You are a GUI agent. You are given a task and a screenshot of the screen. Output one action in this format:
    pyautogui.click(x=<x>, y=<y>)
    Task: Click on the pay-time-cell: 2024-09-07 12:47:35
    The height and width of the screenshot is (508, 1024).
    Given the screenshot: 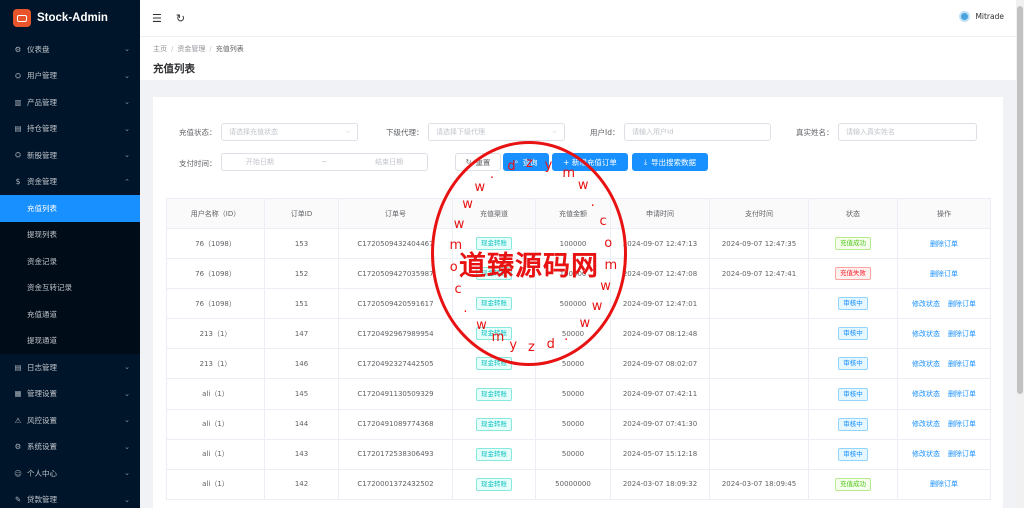 What is the action you would take?
    pyautogui.click(x=759, y=243)
    